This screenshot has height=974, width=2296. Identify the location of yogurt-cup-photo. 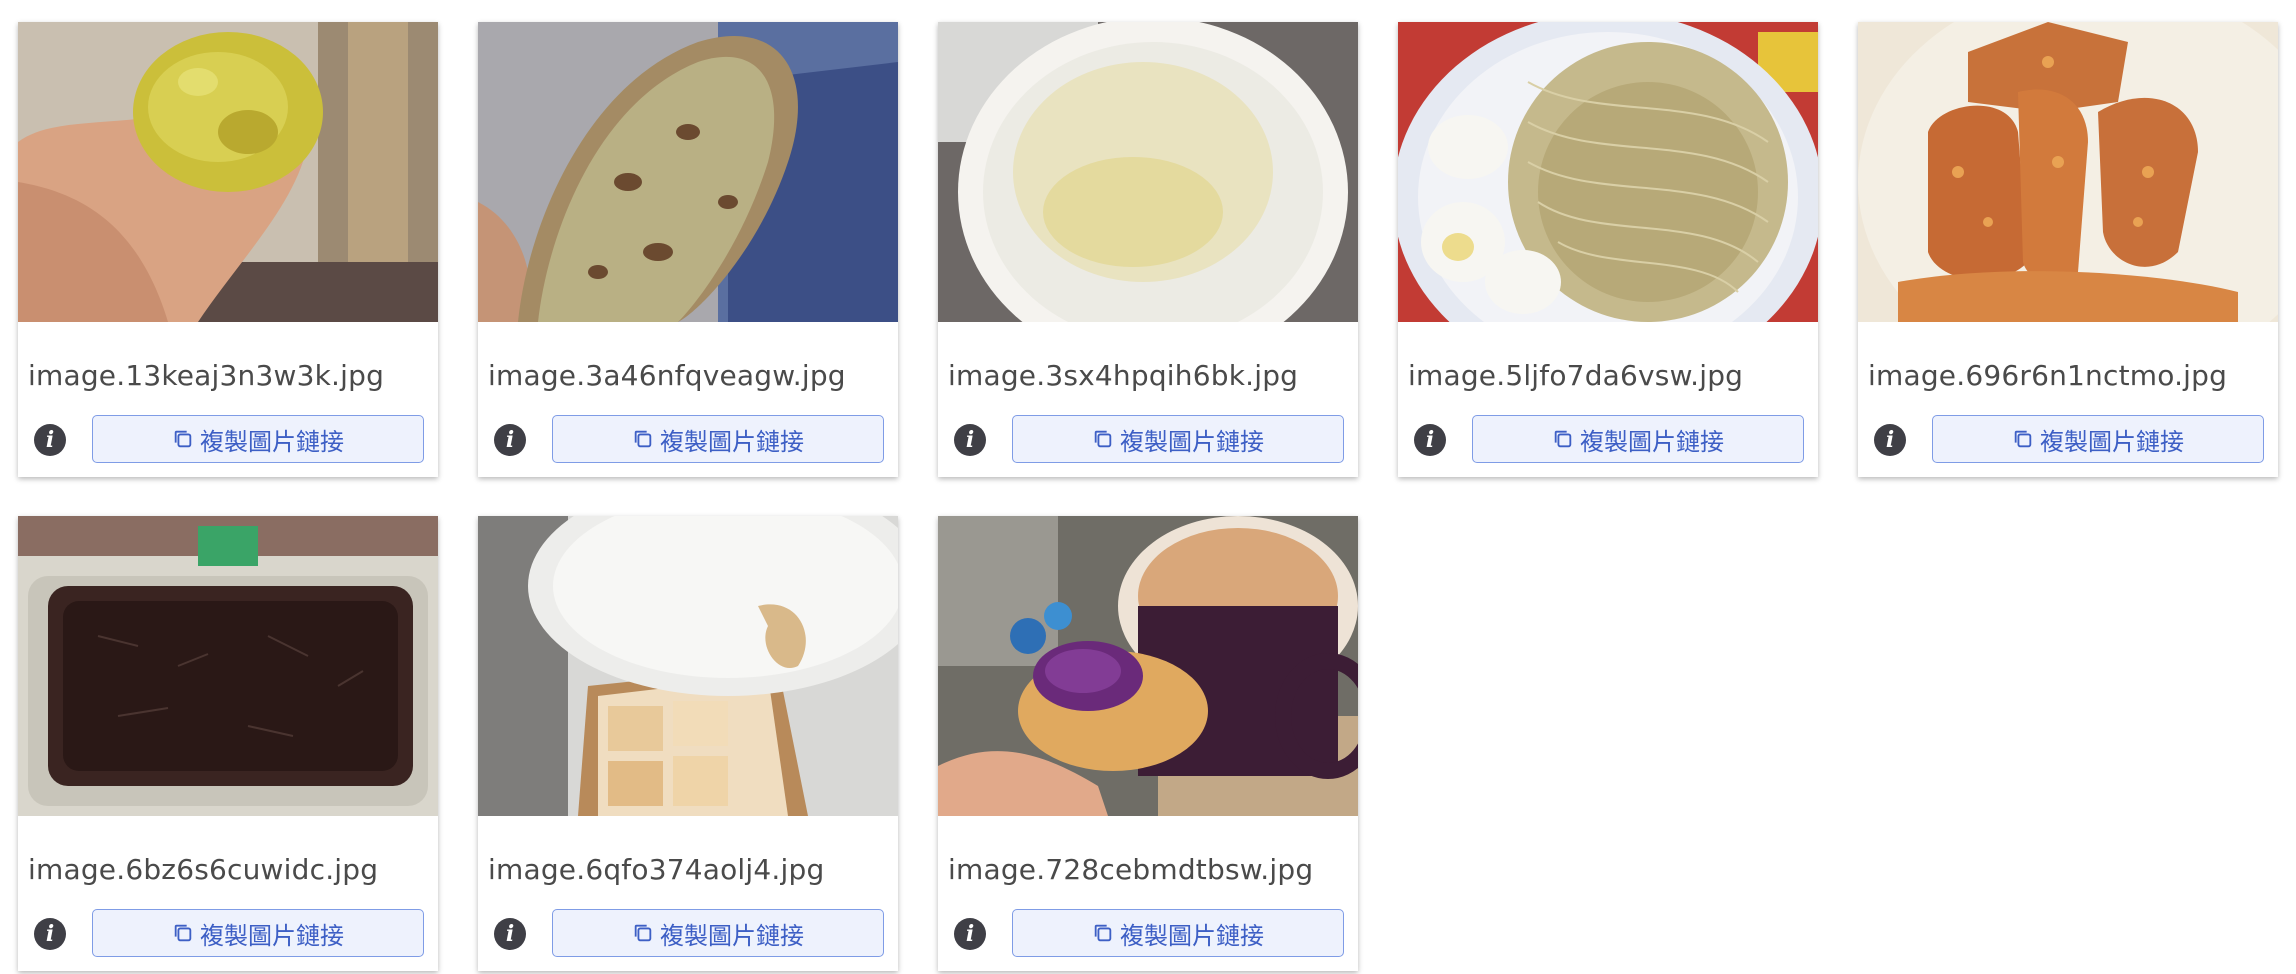
(1148, 172).